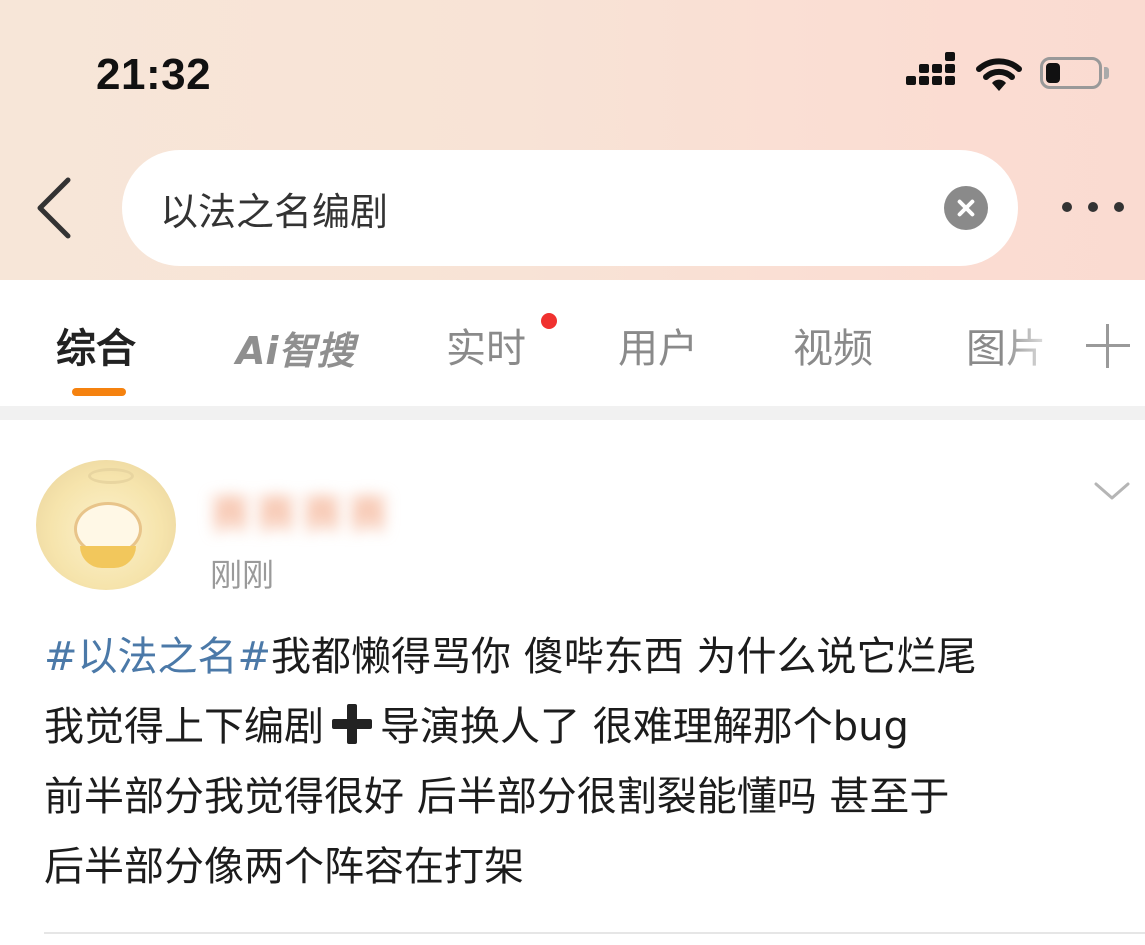 The image size is (1145, 945). I want to click on plus-emoji-icon, so click(352, 724).